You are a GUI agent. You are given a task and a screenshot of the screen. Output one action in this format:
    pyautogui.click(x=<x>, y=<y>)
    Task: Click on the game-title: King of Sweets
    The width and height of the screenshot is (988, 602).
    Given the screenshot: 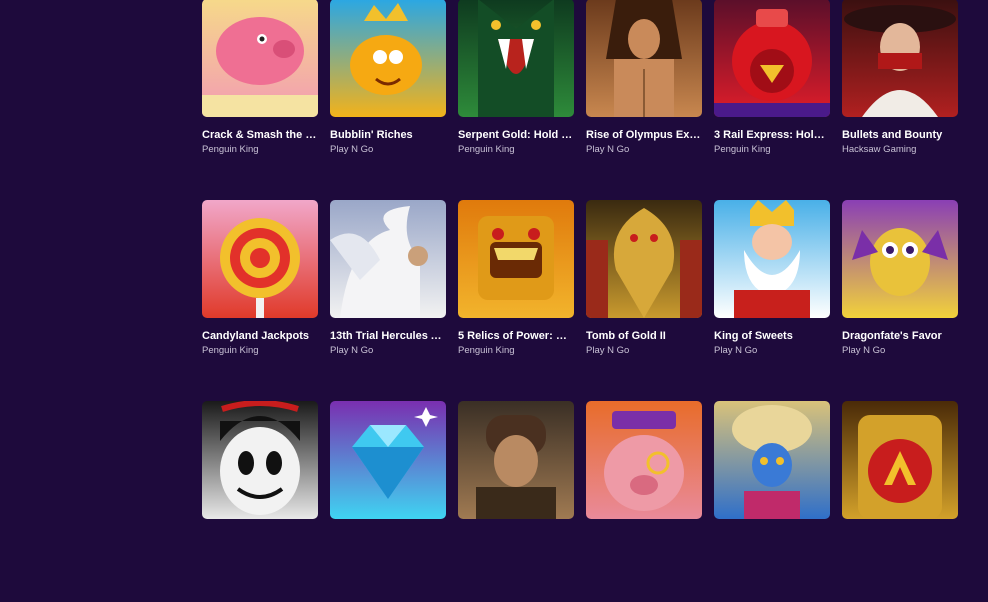 What is the action you would take?
    pyautogui.click(x=772, y=336)
    